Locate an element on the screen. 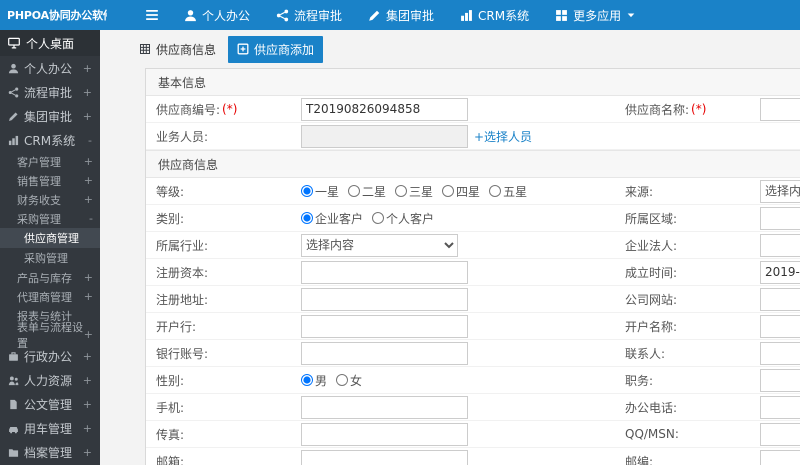  sidebar-item: 流程审批 + is located at coordinates (50, 92).